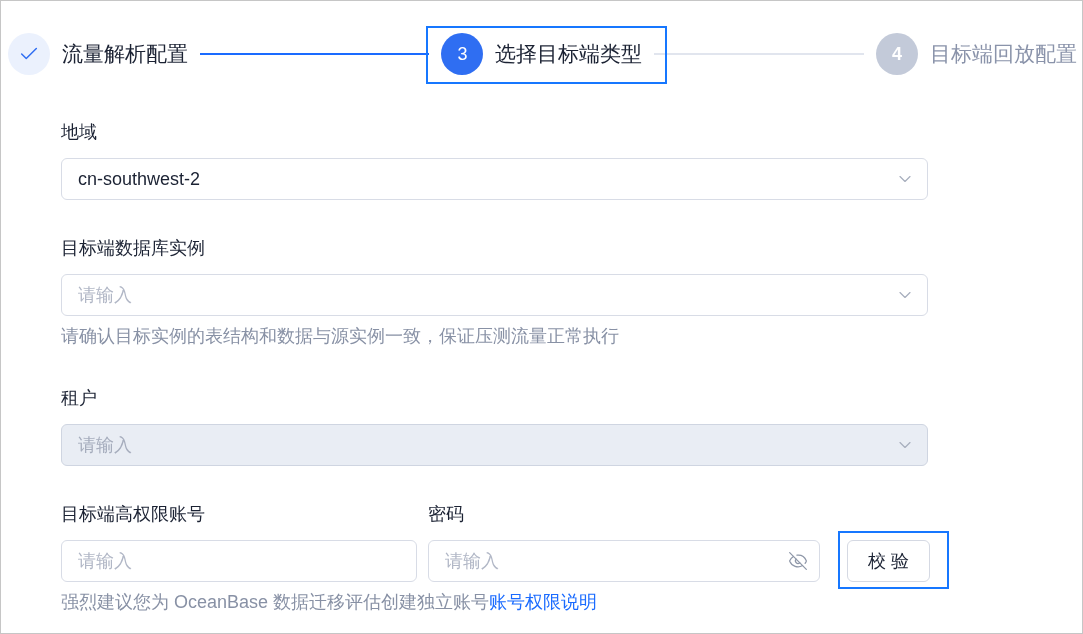 The image size is (1083, 634). Describe the element at coordinates (462, 54) in the screenshot. I see `step-number: 3` at that location.